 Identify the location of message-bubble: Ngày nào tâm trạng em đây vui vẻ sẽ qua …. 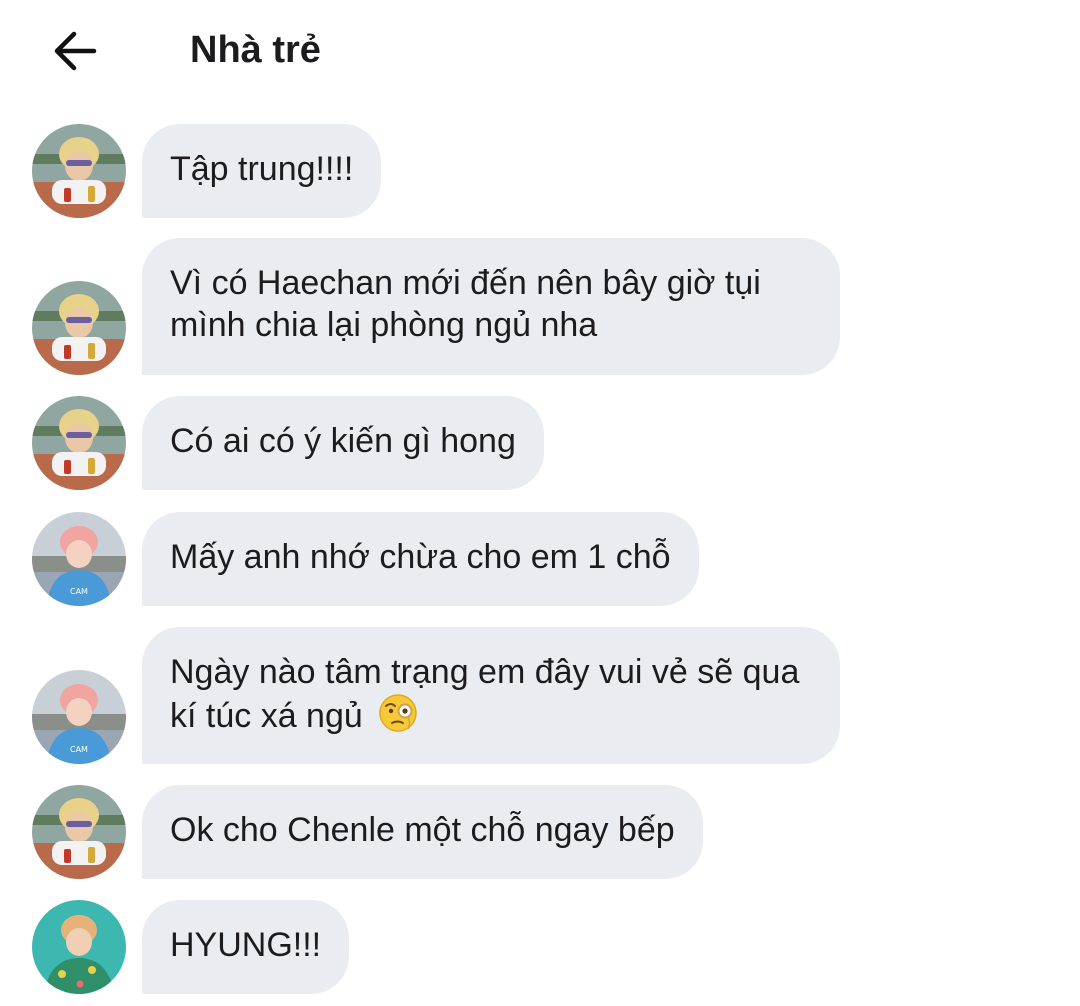
(491, 695).